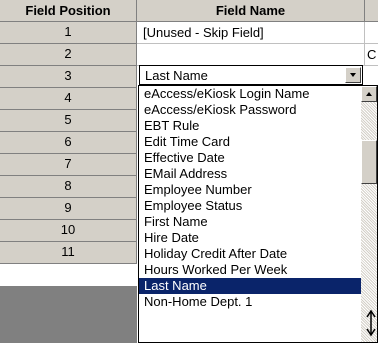 The width and height of the screenshot is (378, 343). I want to click on row-2-position: 2, so click(68, 55).